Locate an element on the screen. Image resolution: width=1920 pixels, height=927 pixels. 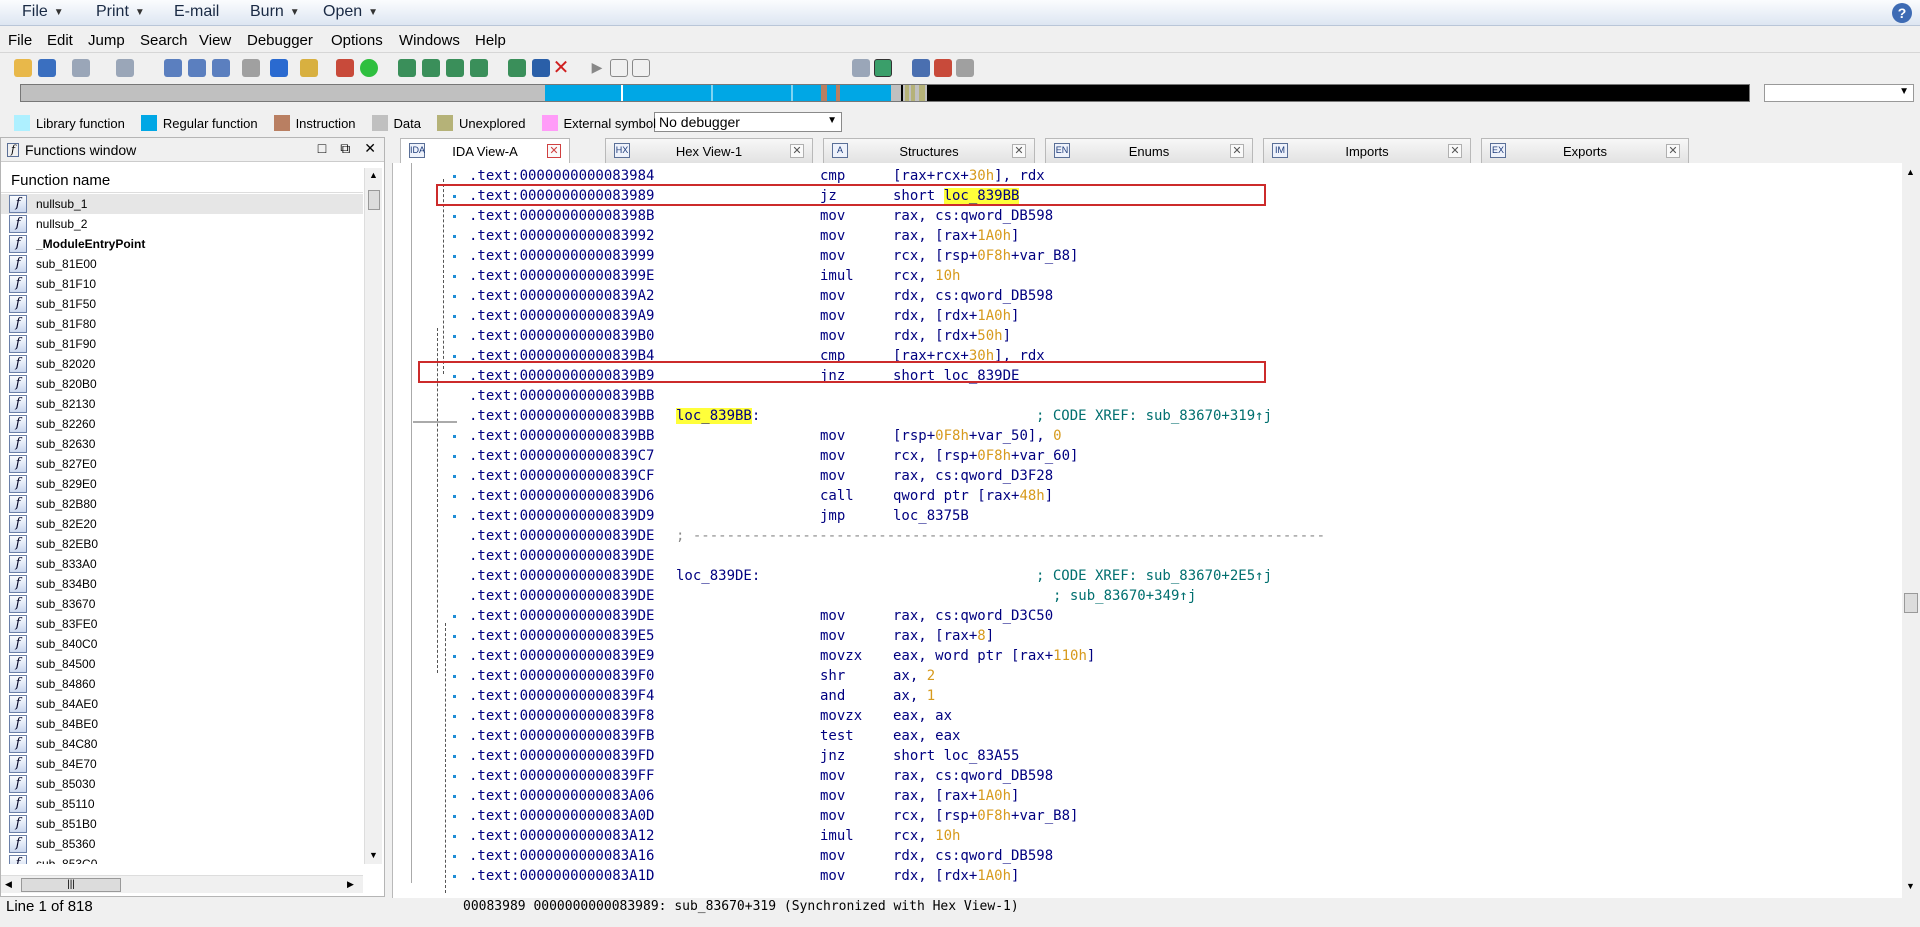
file-menu-top: File ▼ is located at coordinates (43, 12).